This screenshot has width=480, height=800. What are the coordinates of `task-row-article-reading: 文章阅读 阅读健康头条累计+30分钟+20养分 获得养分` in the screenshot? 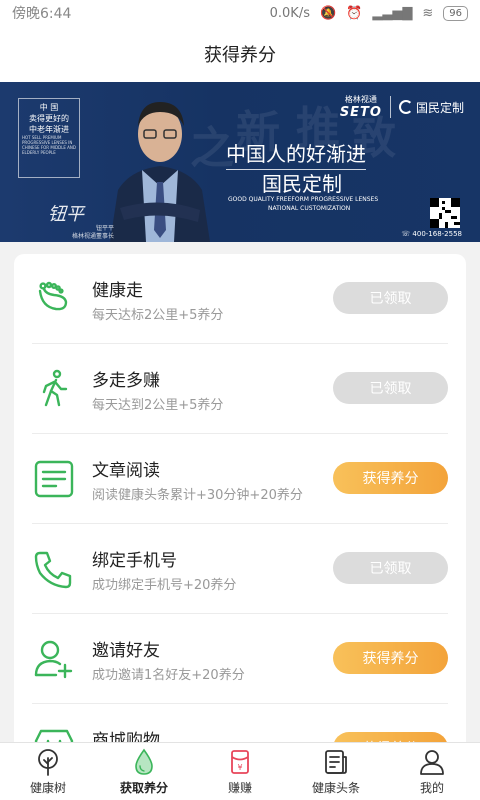 It's located at (240, 479).